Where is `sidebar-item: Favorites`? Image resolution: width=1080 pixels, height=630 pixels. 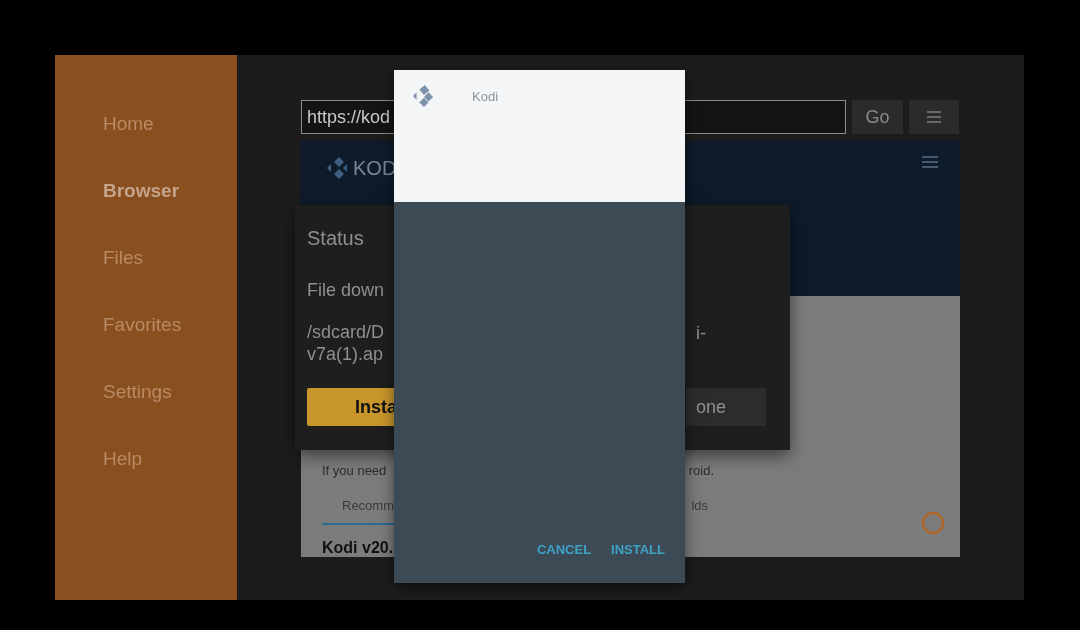
sidebar-item: Favorites is located at coordinates (170, 347).